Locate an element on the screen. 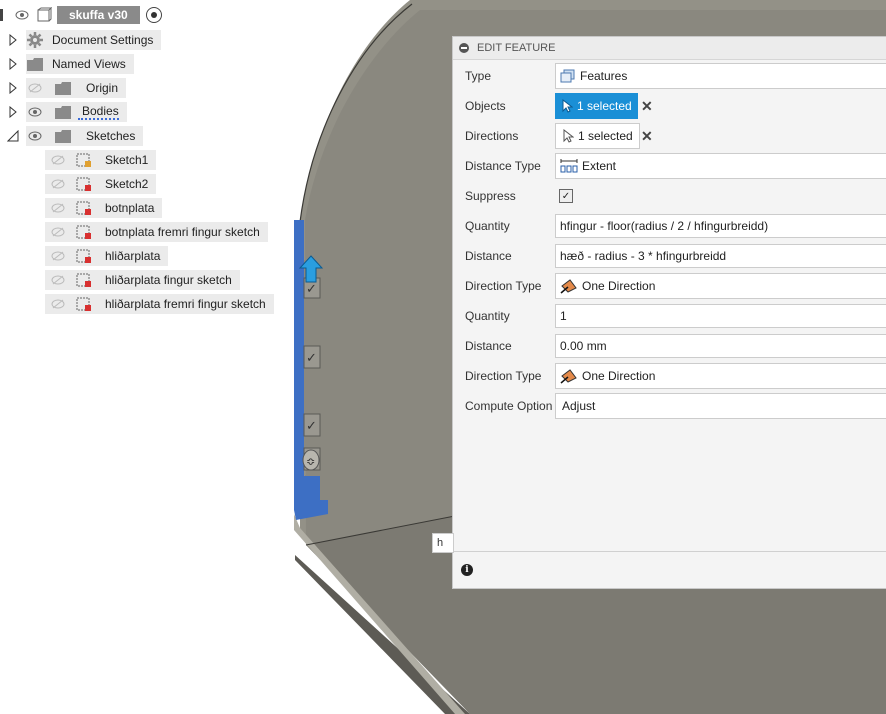 Image resolution: width=886 pixels, height=714 pixels. sketch-item: hliðarplata is located at coordinates (107, 256).